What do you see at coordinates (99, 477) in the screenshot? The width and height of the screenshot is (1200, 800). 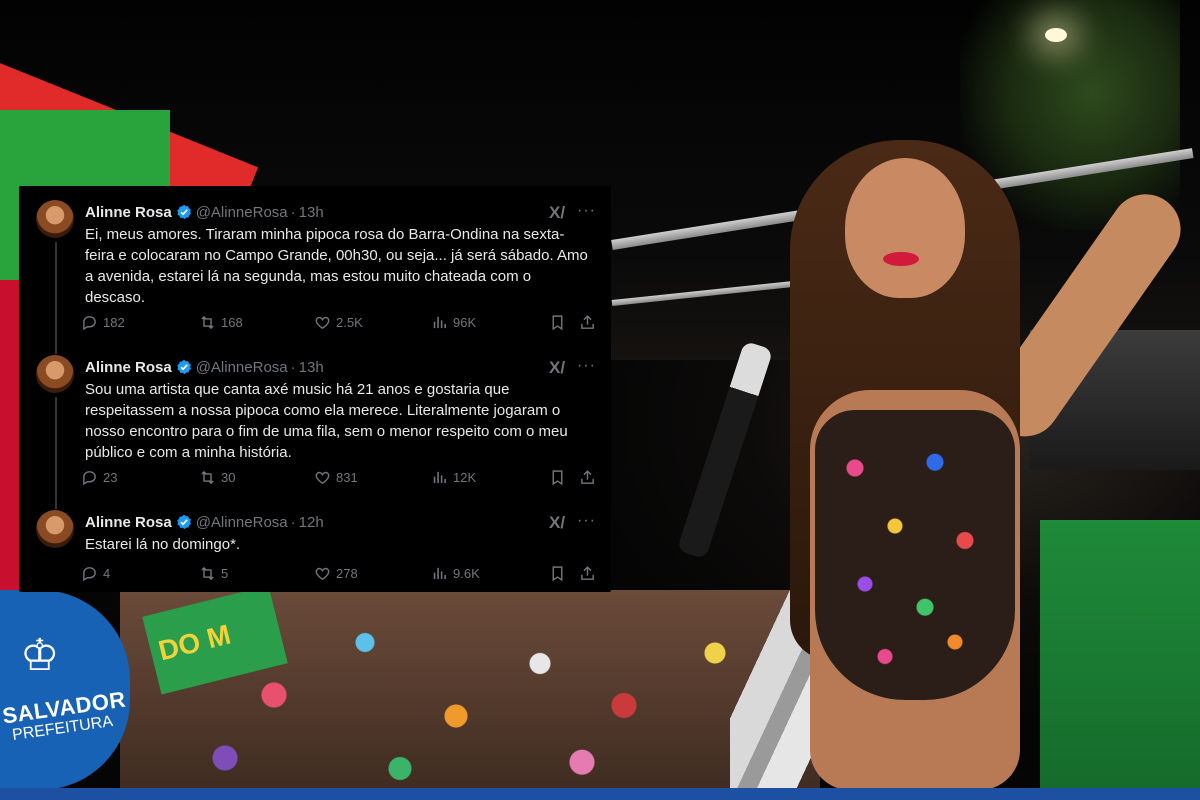 I see `reply-button: 23` at bounding box center [99, 477].